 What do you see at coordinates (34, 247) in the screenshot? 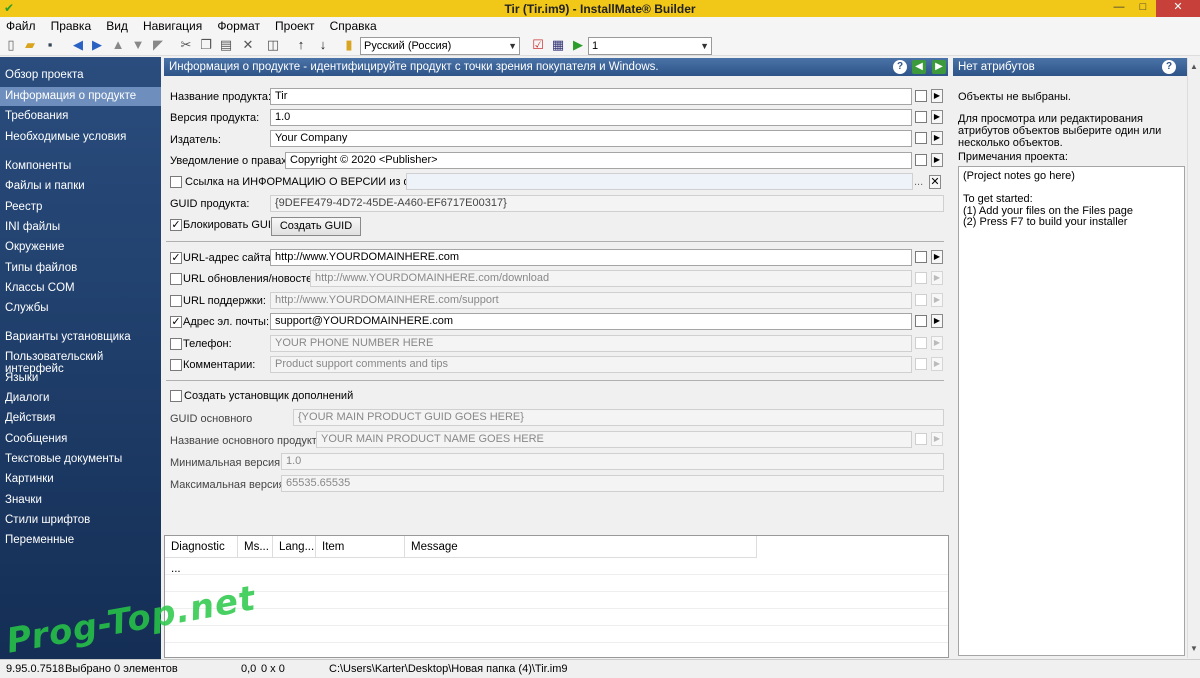
I see `sidebar-item-environment: Окружение` at bounding box center [34, 247].